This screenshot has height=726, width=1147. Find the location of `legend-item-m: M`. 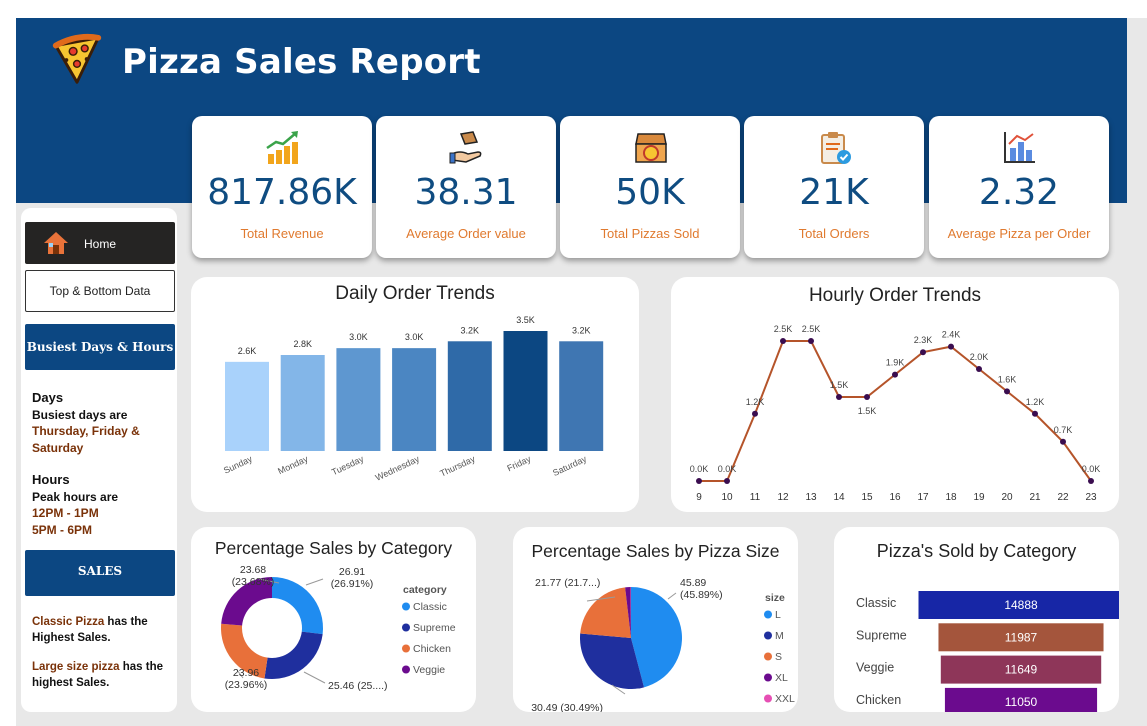

legend-item-m: M is located at coordinates (779, 636).